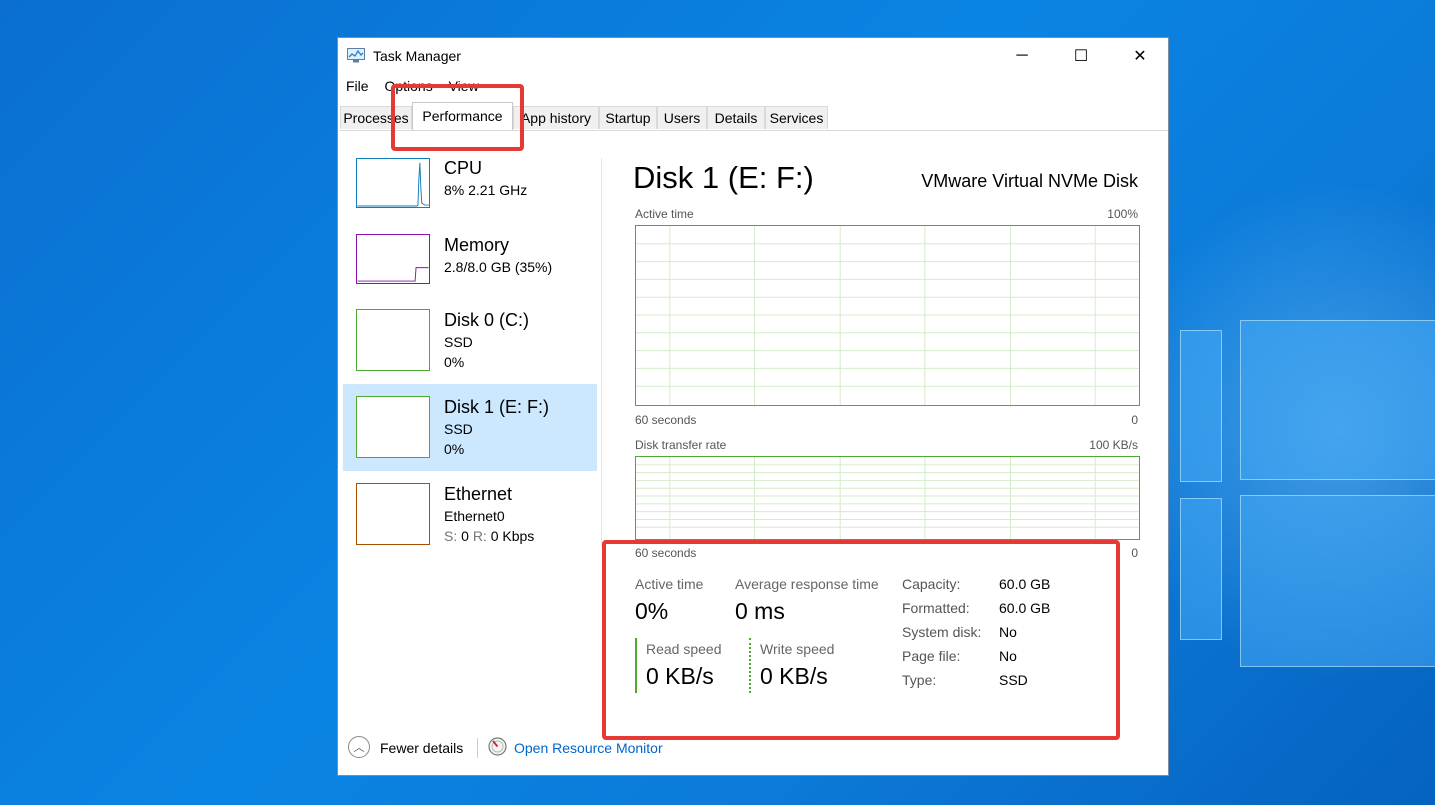  Describe the element at coordinates (669, 584) in the screenshot. I see `active-time-label: Active time` at that location.